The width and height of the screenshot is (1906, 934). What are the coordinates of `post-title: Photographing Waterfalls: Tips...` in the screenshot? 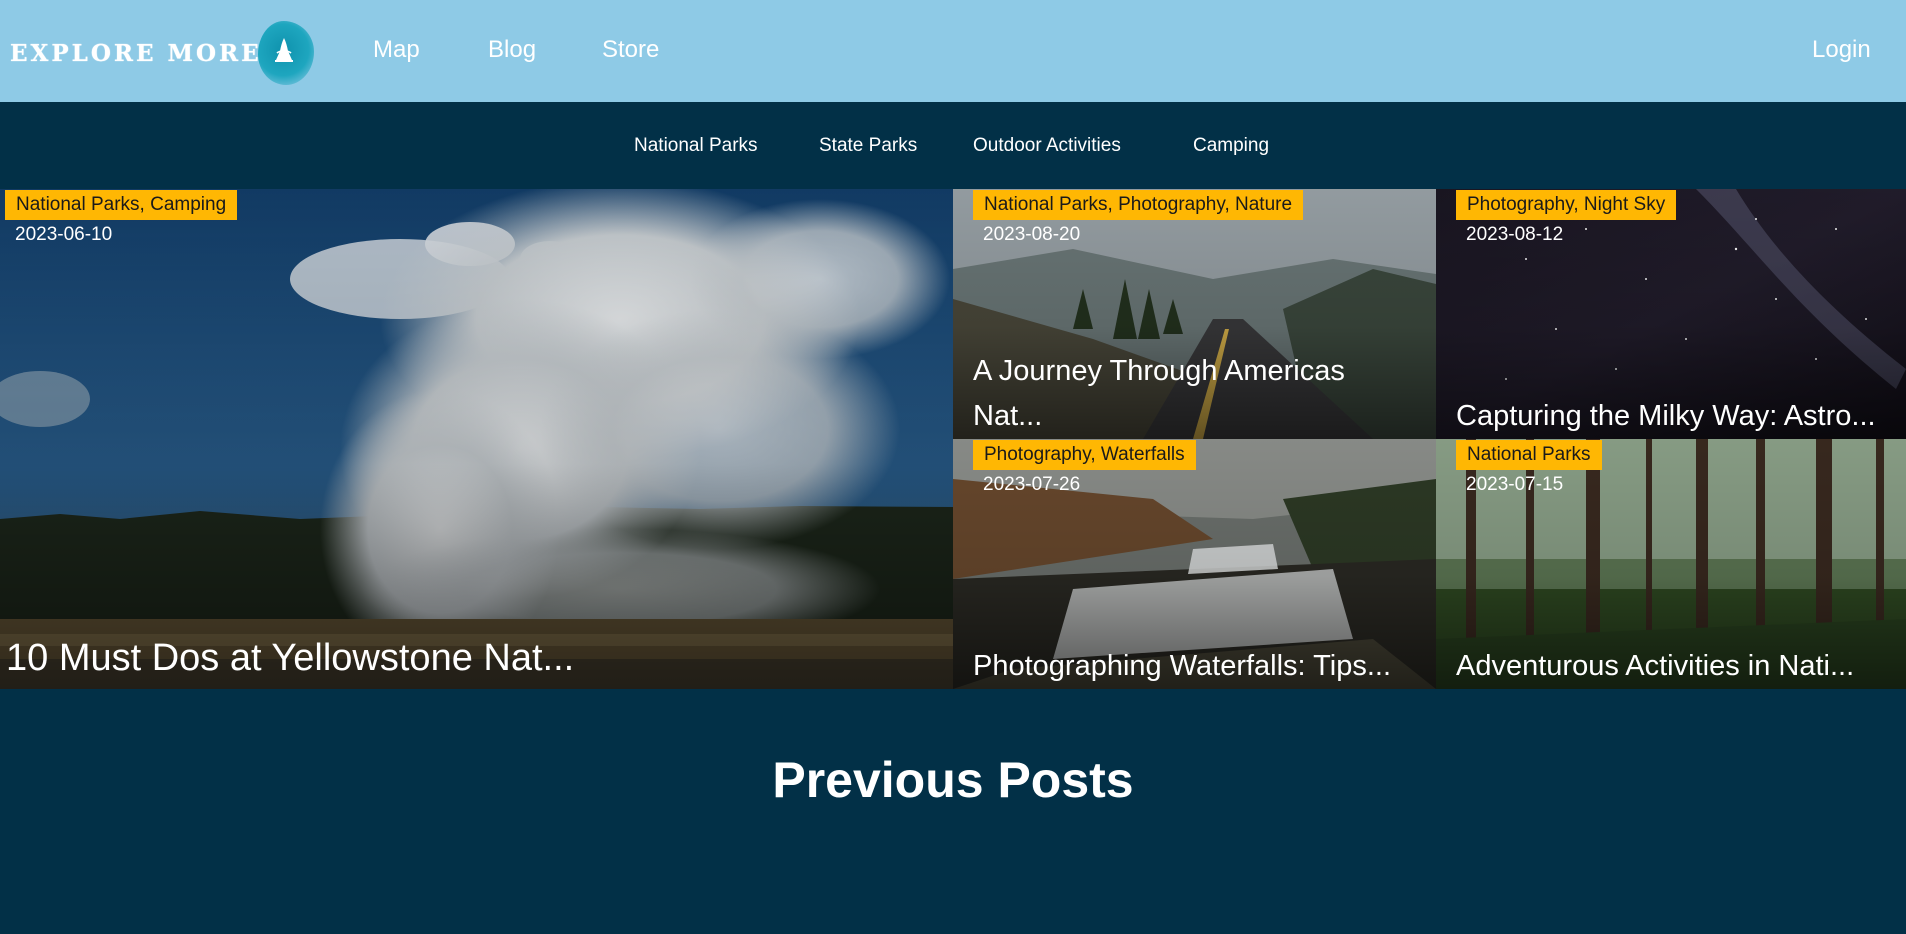 It's located at (1182, 666).